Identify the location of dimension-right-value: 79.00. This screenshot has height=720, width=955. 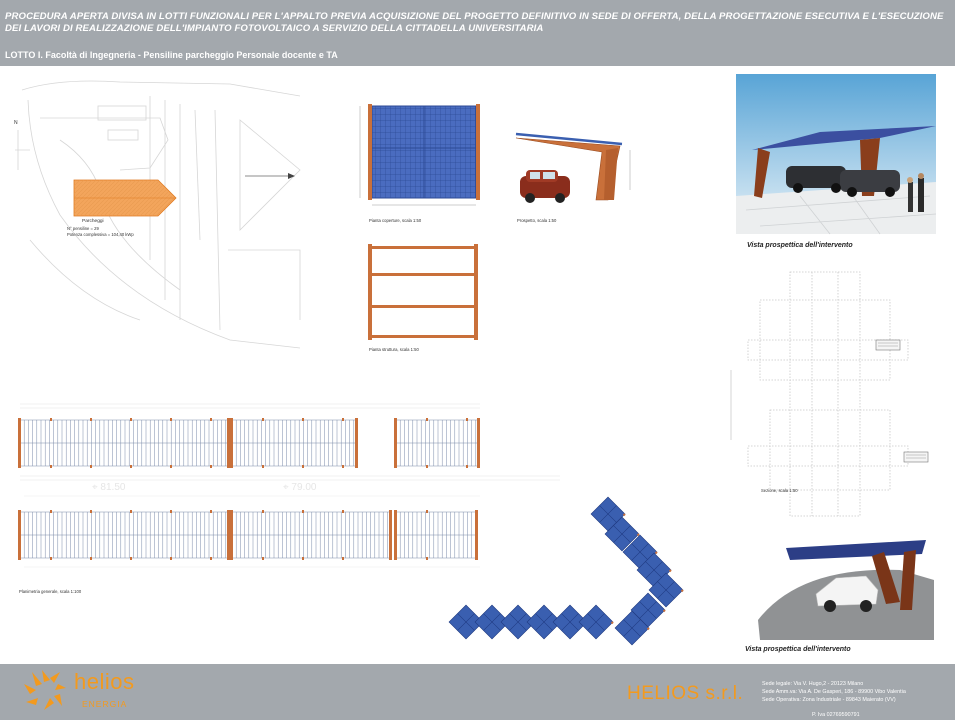
(304, 487).